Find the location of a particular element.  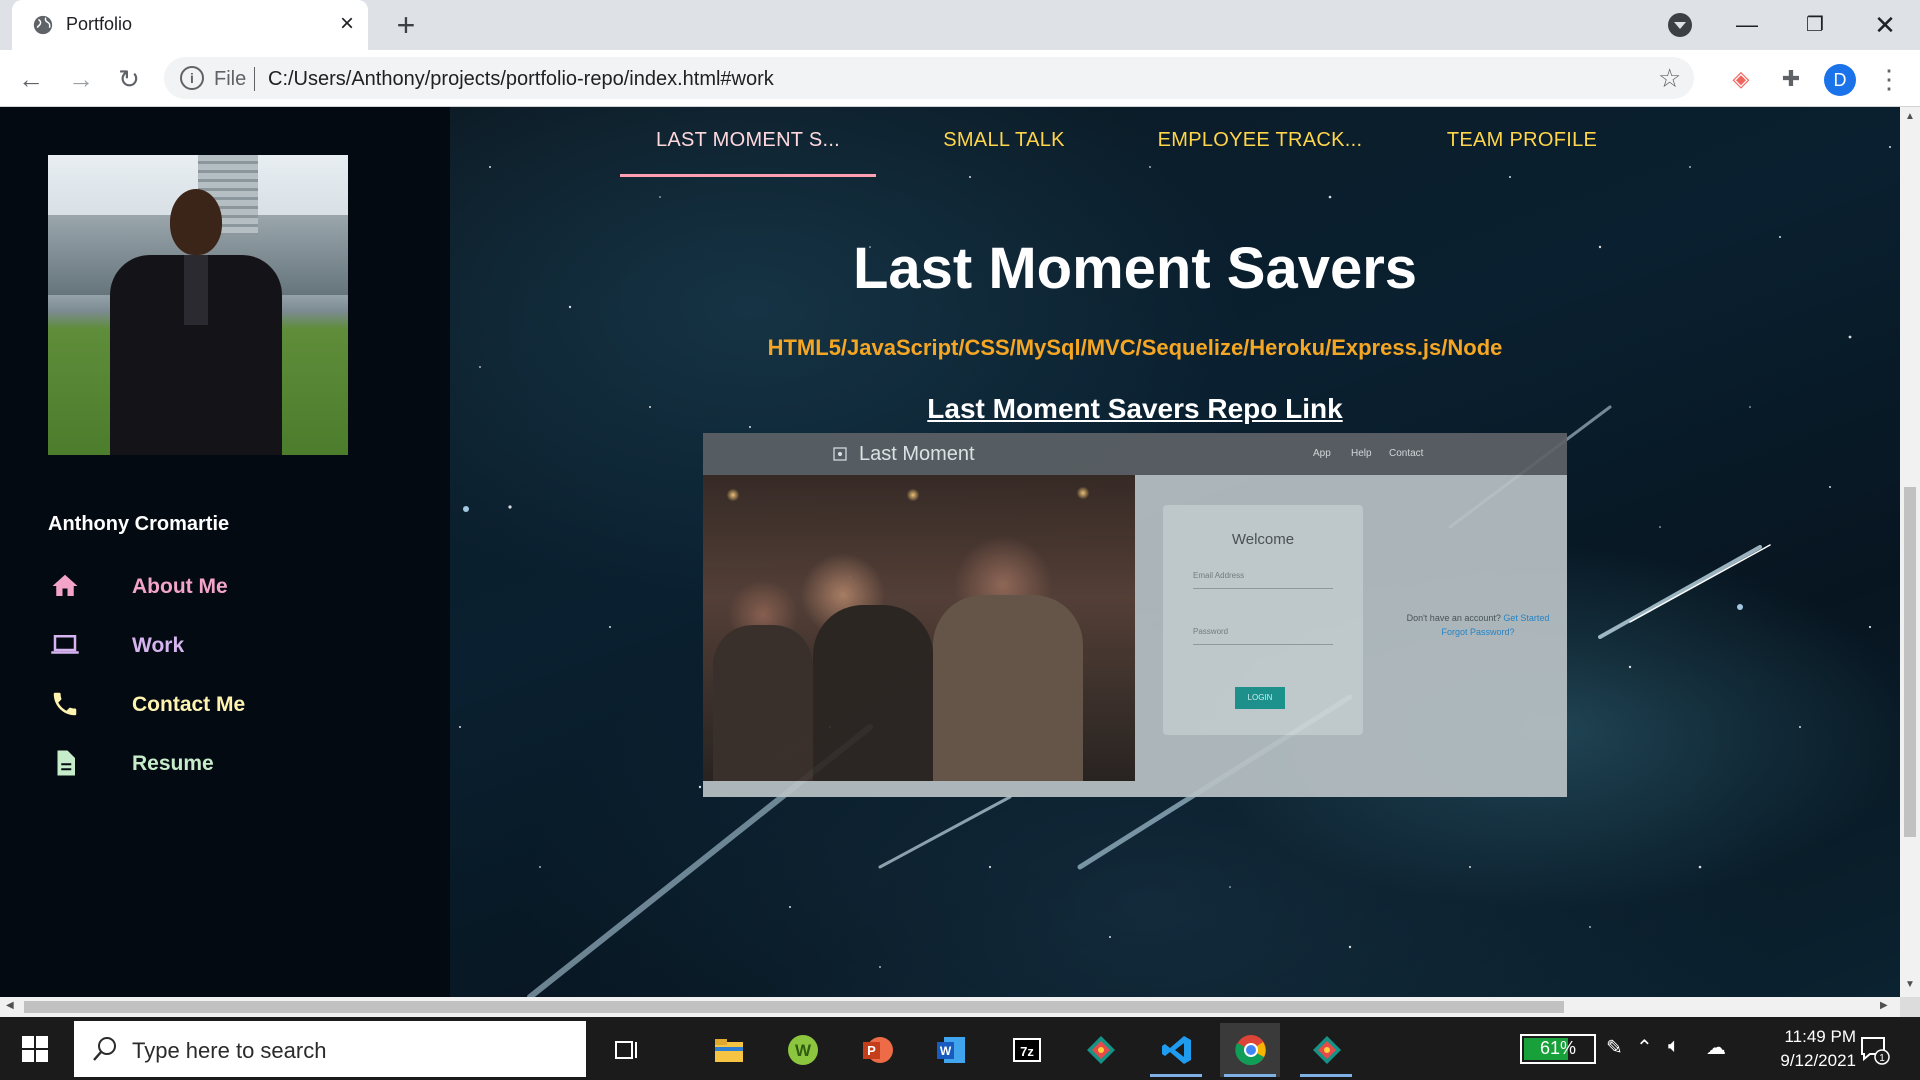

tab-small-talk: SMALL TALK is located at coordinates (1004, 153).